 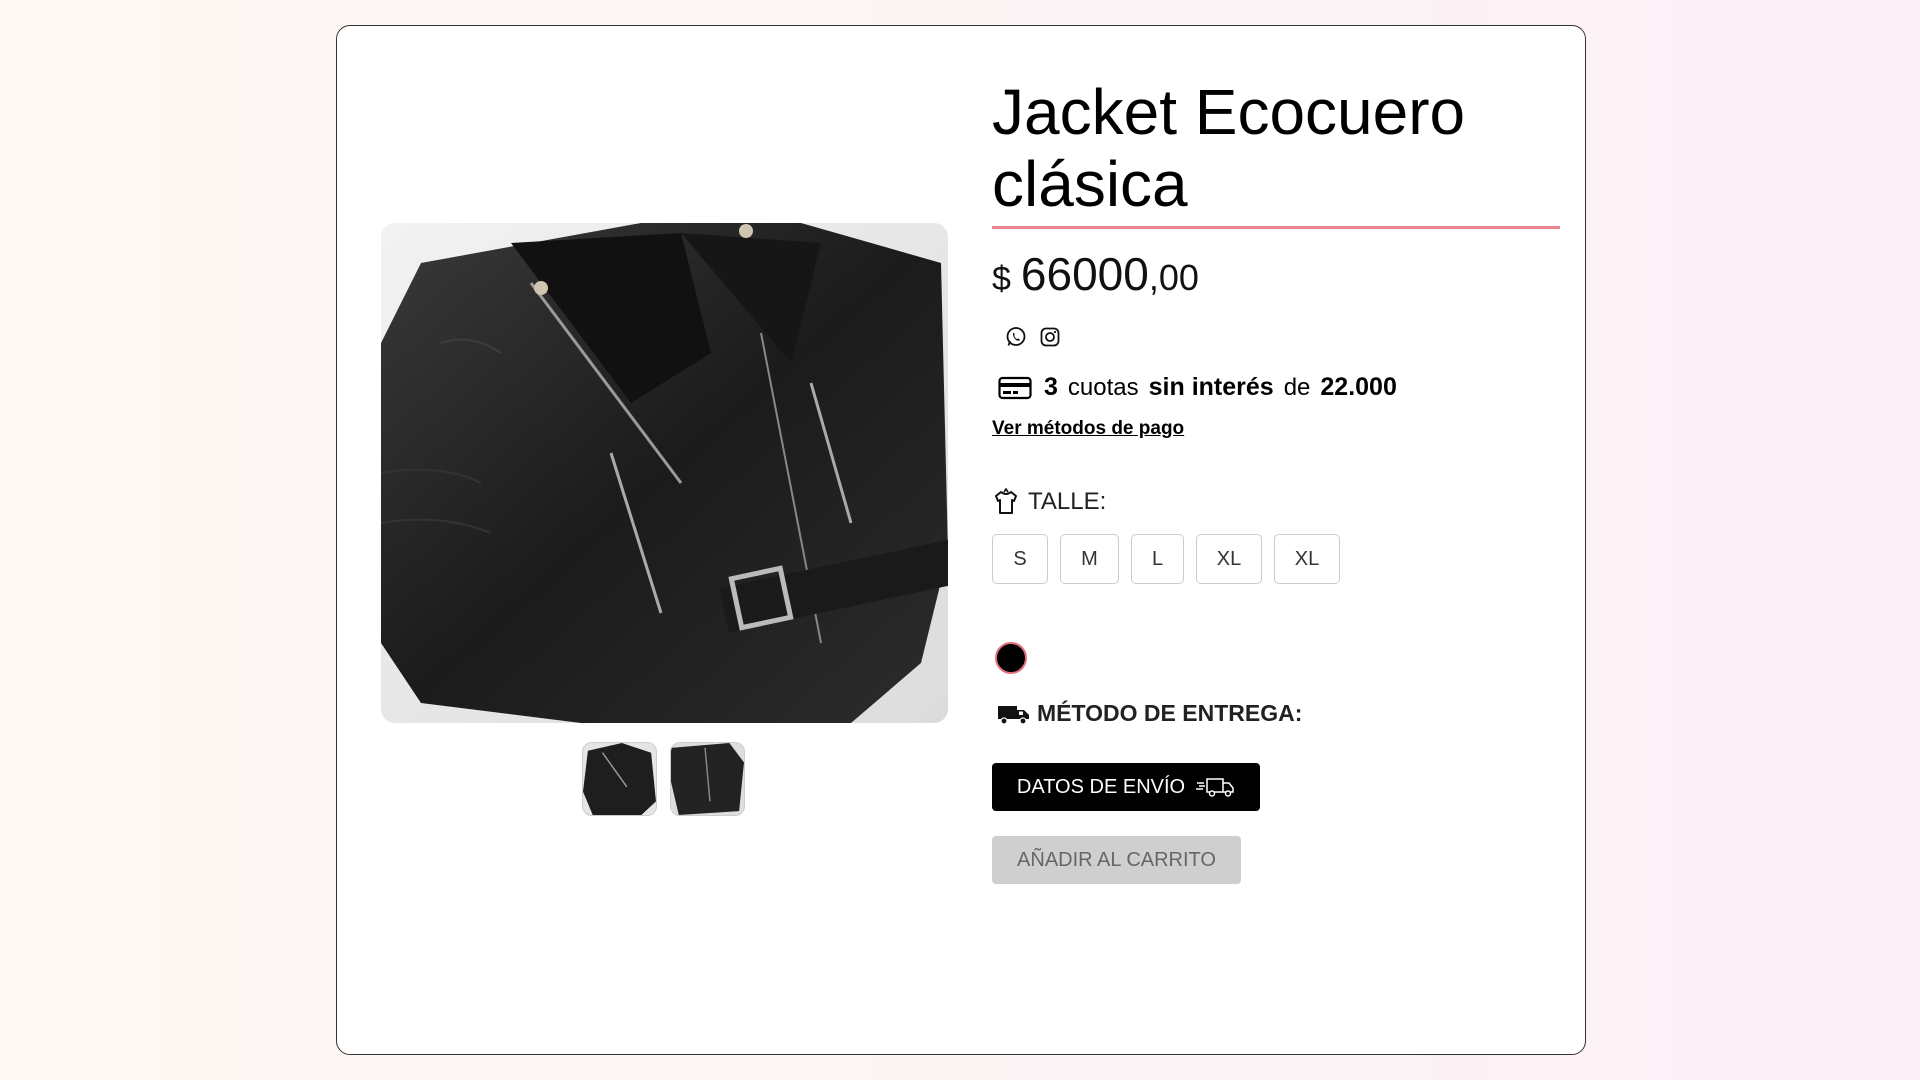 What do you see at coordinates (1090, 184) in the screenshot?
I see `product-title-line2: clásica` at bounding box center [1090, 184].